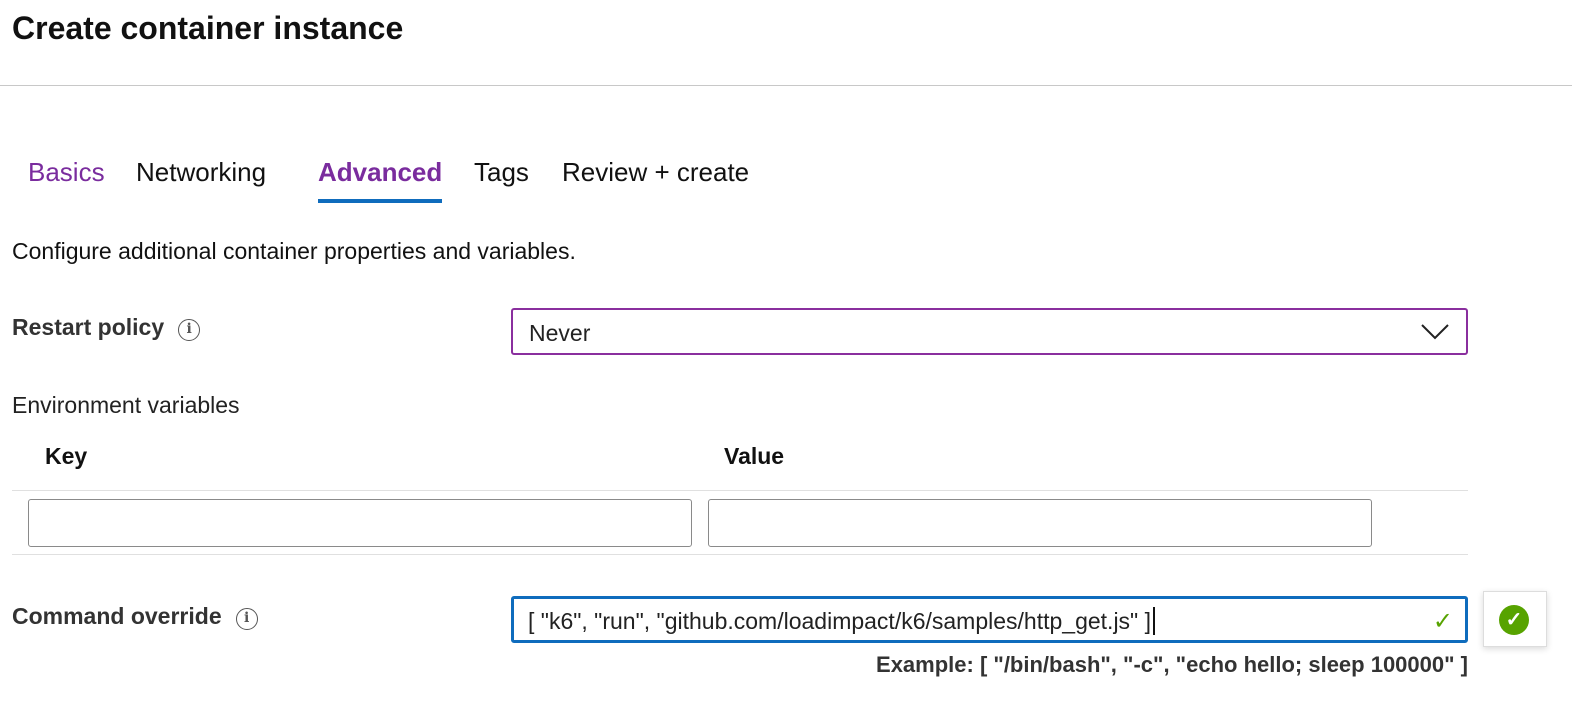 This screenshot has height=719, width=1572. I want to click on active-tab-indicator, so click(380, 201).